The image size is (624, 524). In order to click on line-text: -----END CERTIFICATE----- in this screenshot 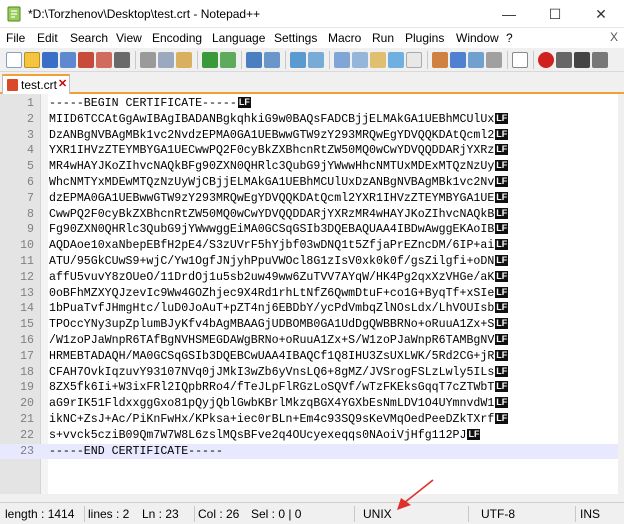, I will do `click(136, 451)`.